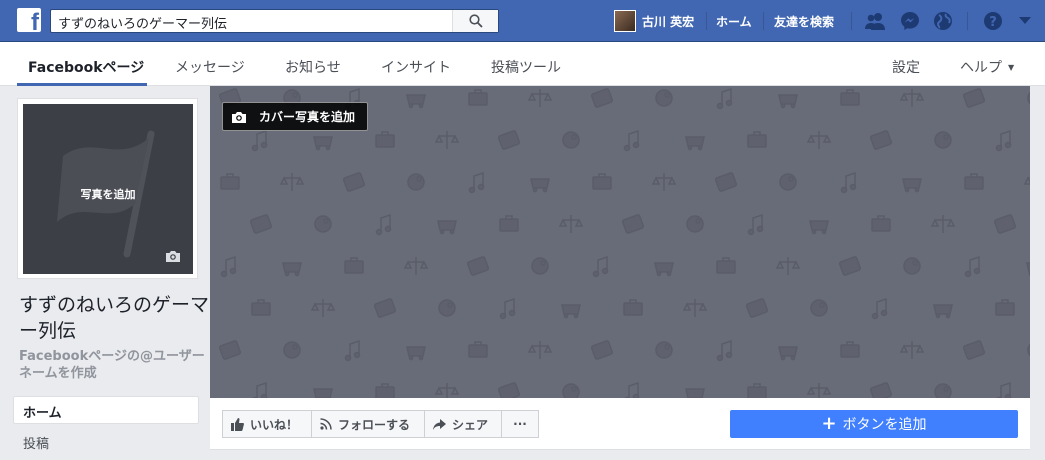 Image resolution: width=1045 pixels, height=460 pixels. What do you see at coordinates (416, 67) in the screenshot?
I see `tab-insights: インサイト` at bounding box center [416, 67].